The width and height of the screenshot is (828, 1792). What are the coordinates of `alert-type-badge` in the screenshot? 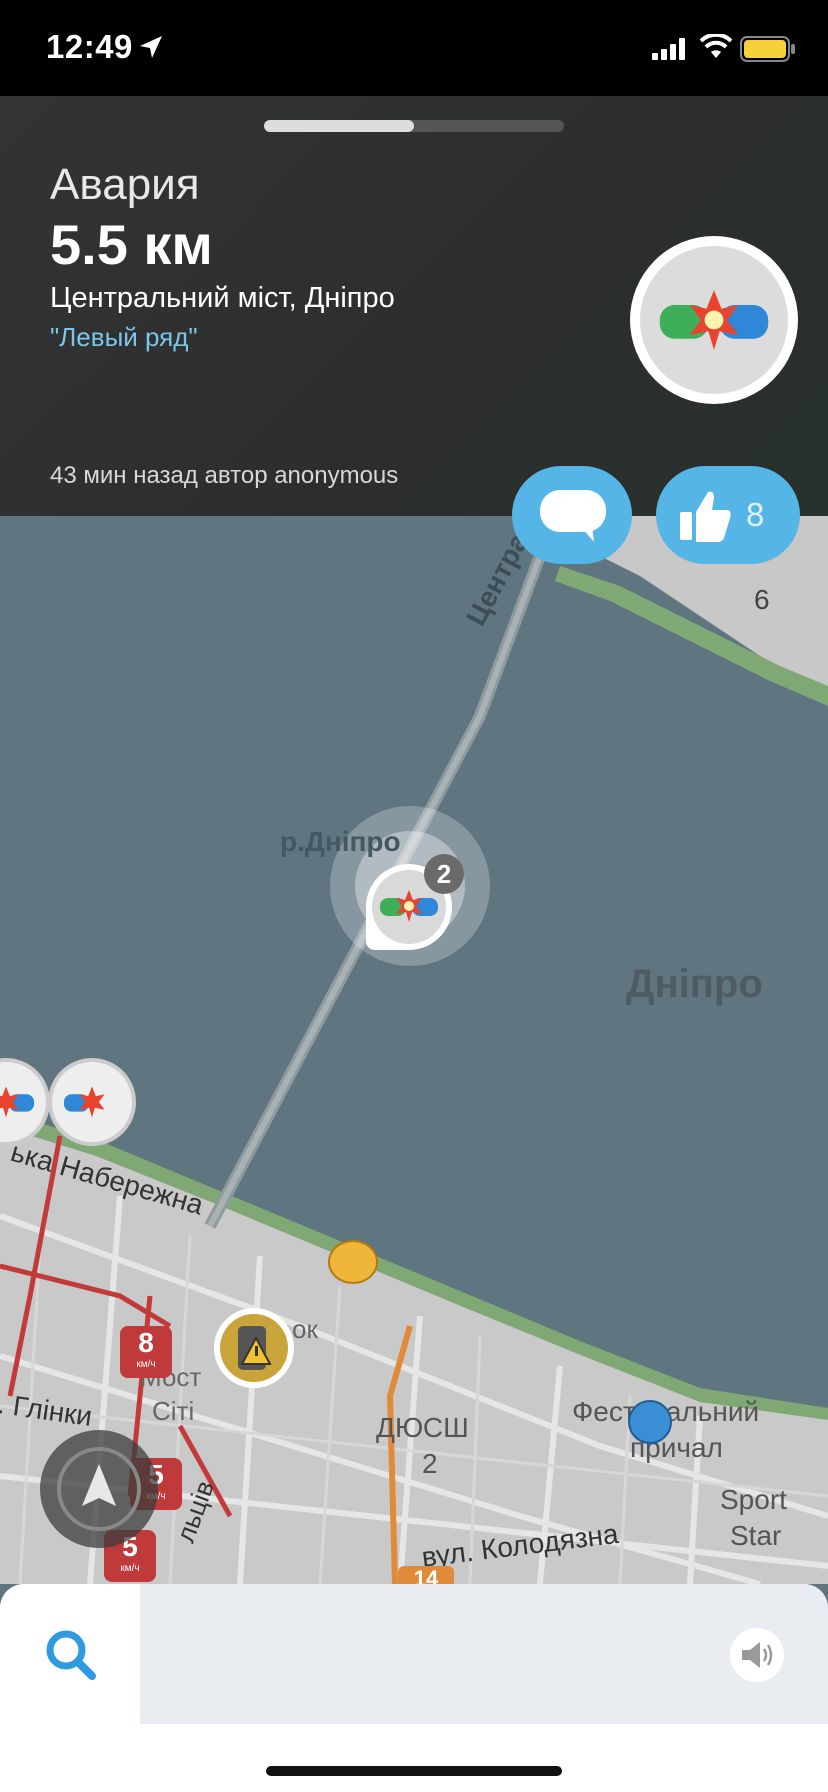 It's located at (714, 320).